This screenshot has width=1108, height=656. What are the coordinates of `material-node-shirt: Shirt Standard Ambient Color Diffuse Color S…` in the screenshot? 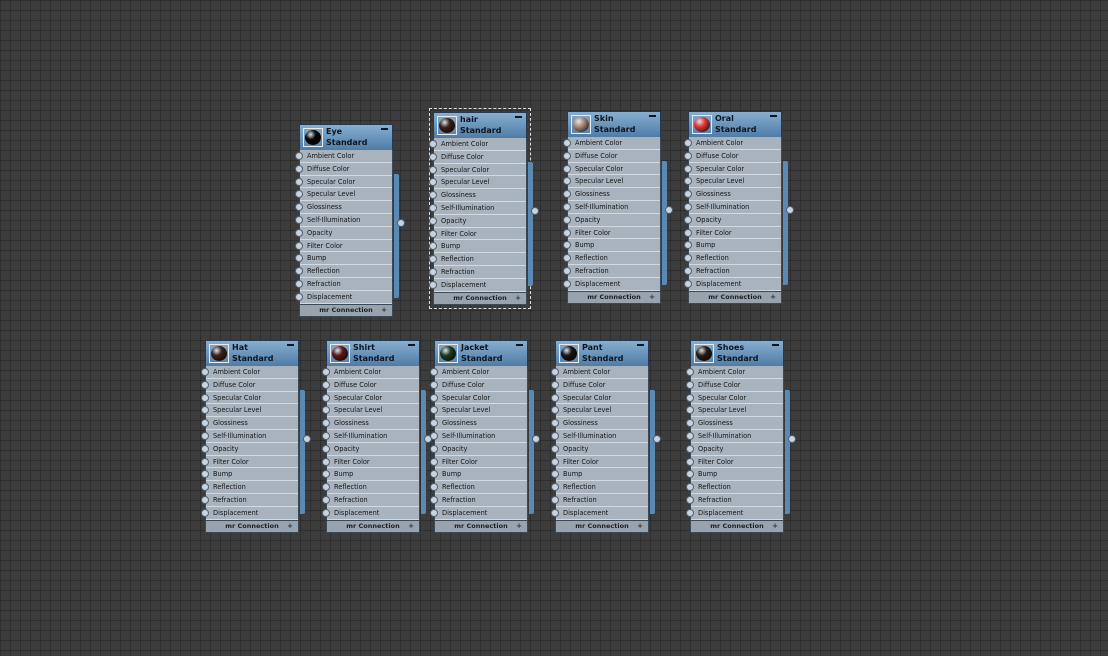 It's located at (377, 436).